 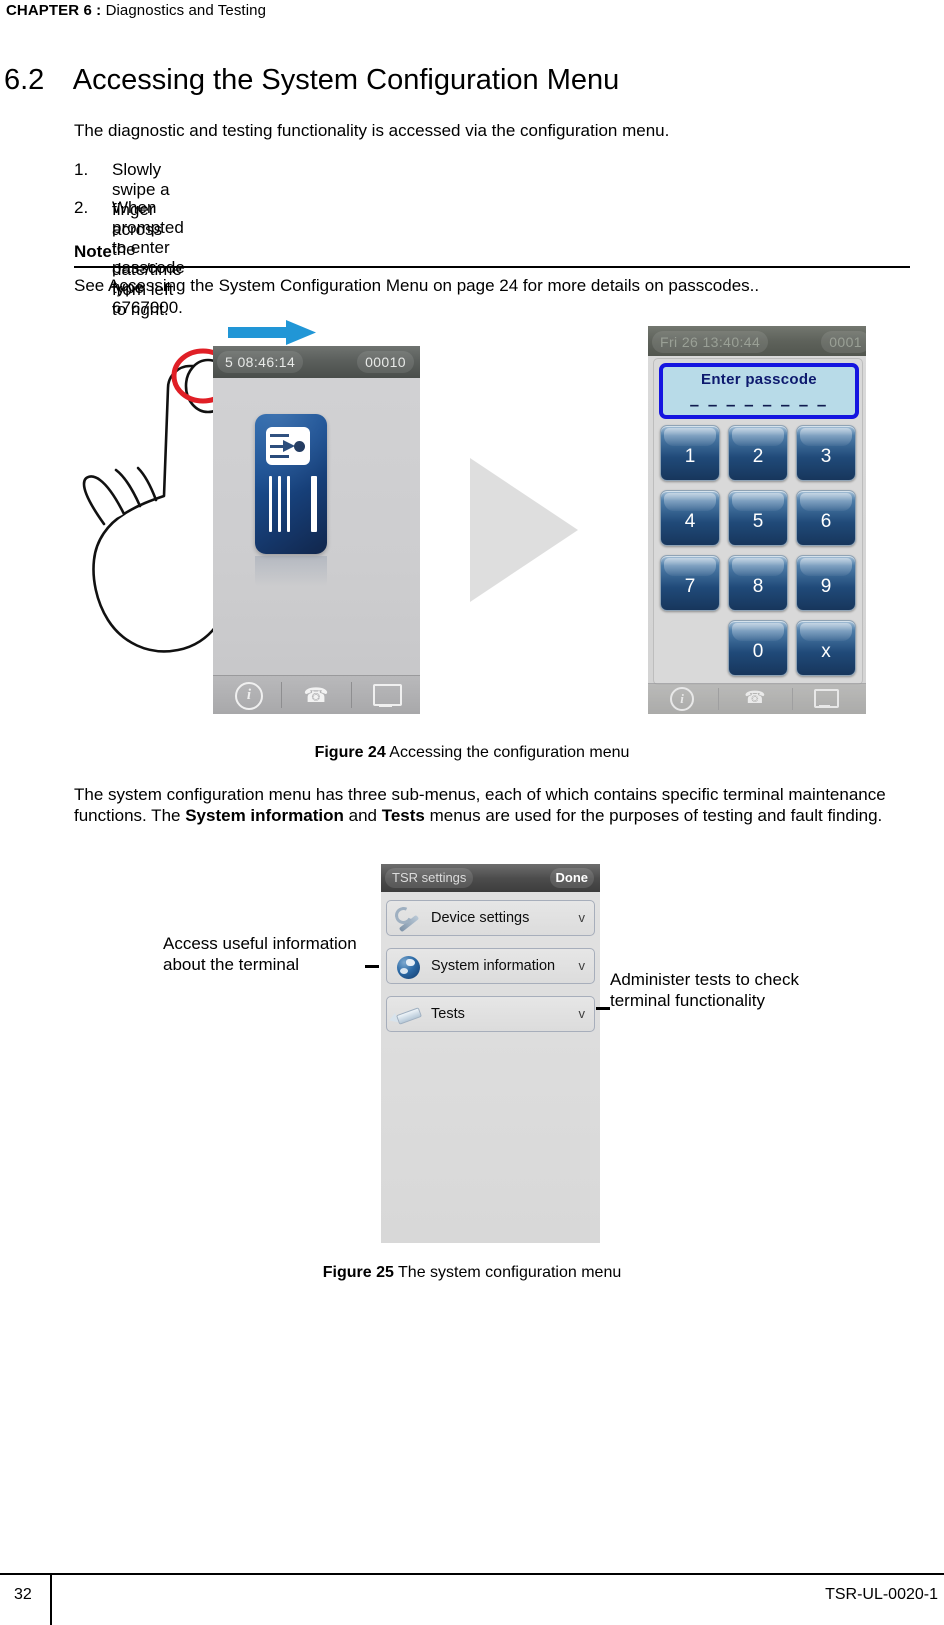 I want to click on status-datetime: Fri 26 13:40:44, so click(x=710, y=342).